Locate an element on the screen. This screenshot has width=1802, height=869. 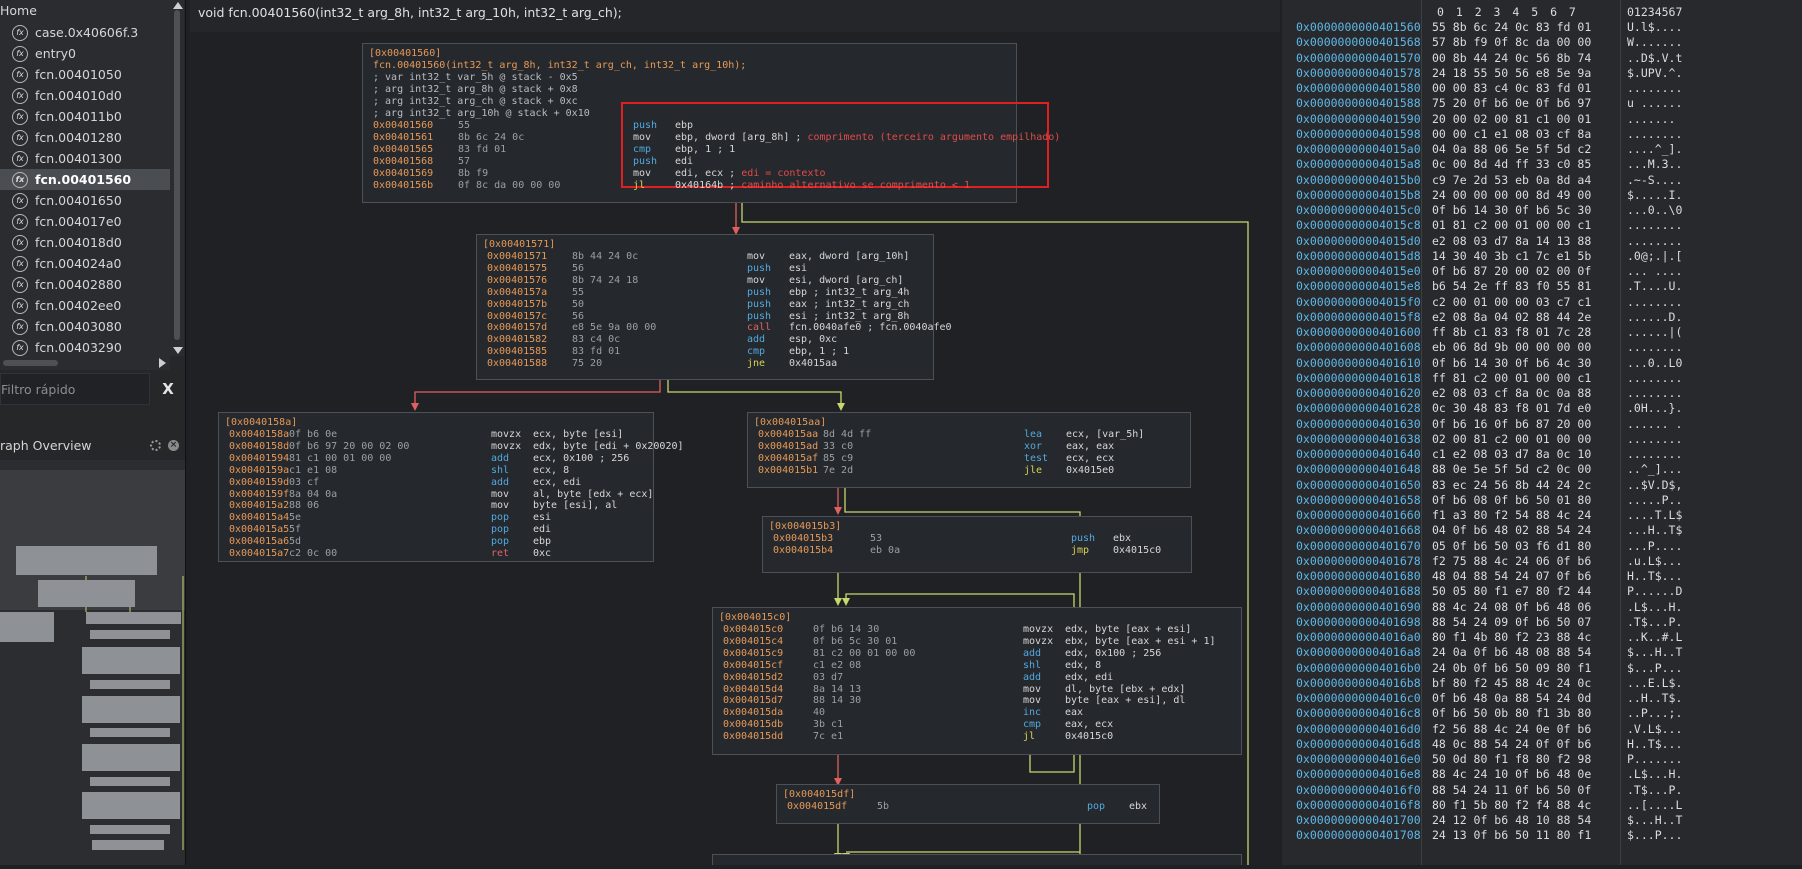
function-list-item: fx fcn.00401280 is located at coordinates (85, 137).